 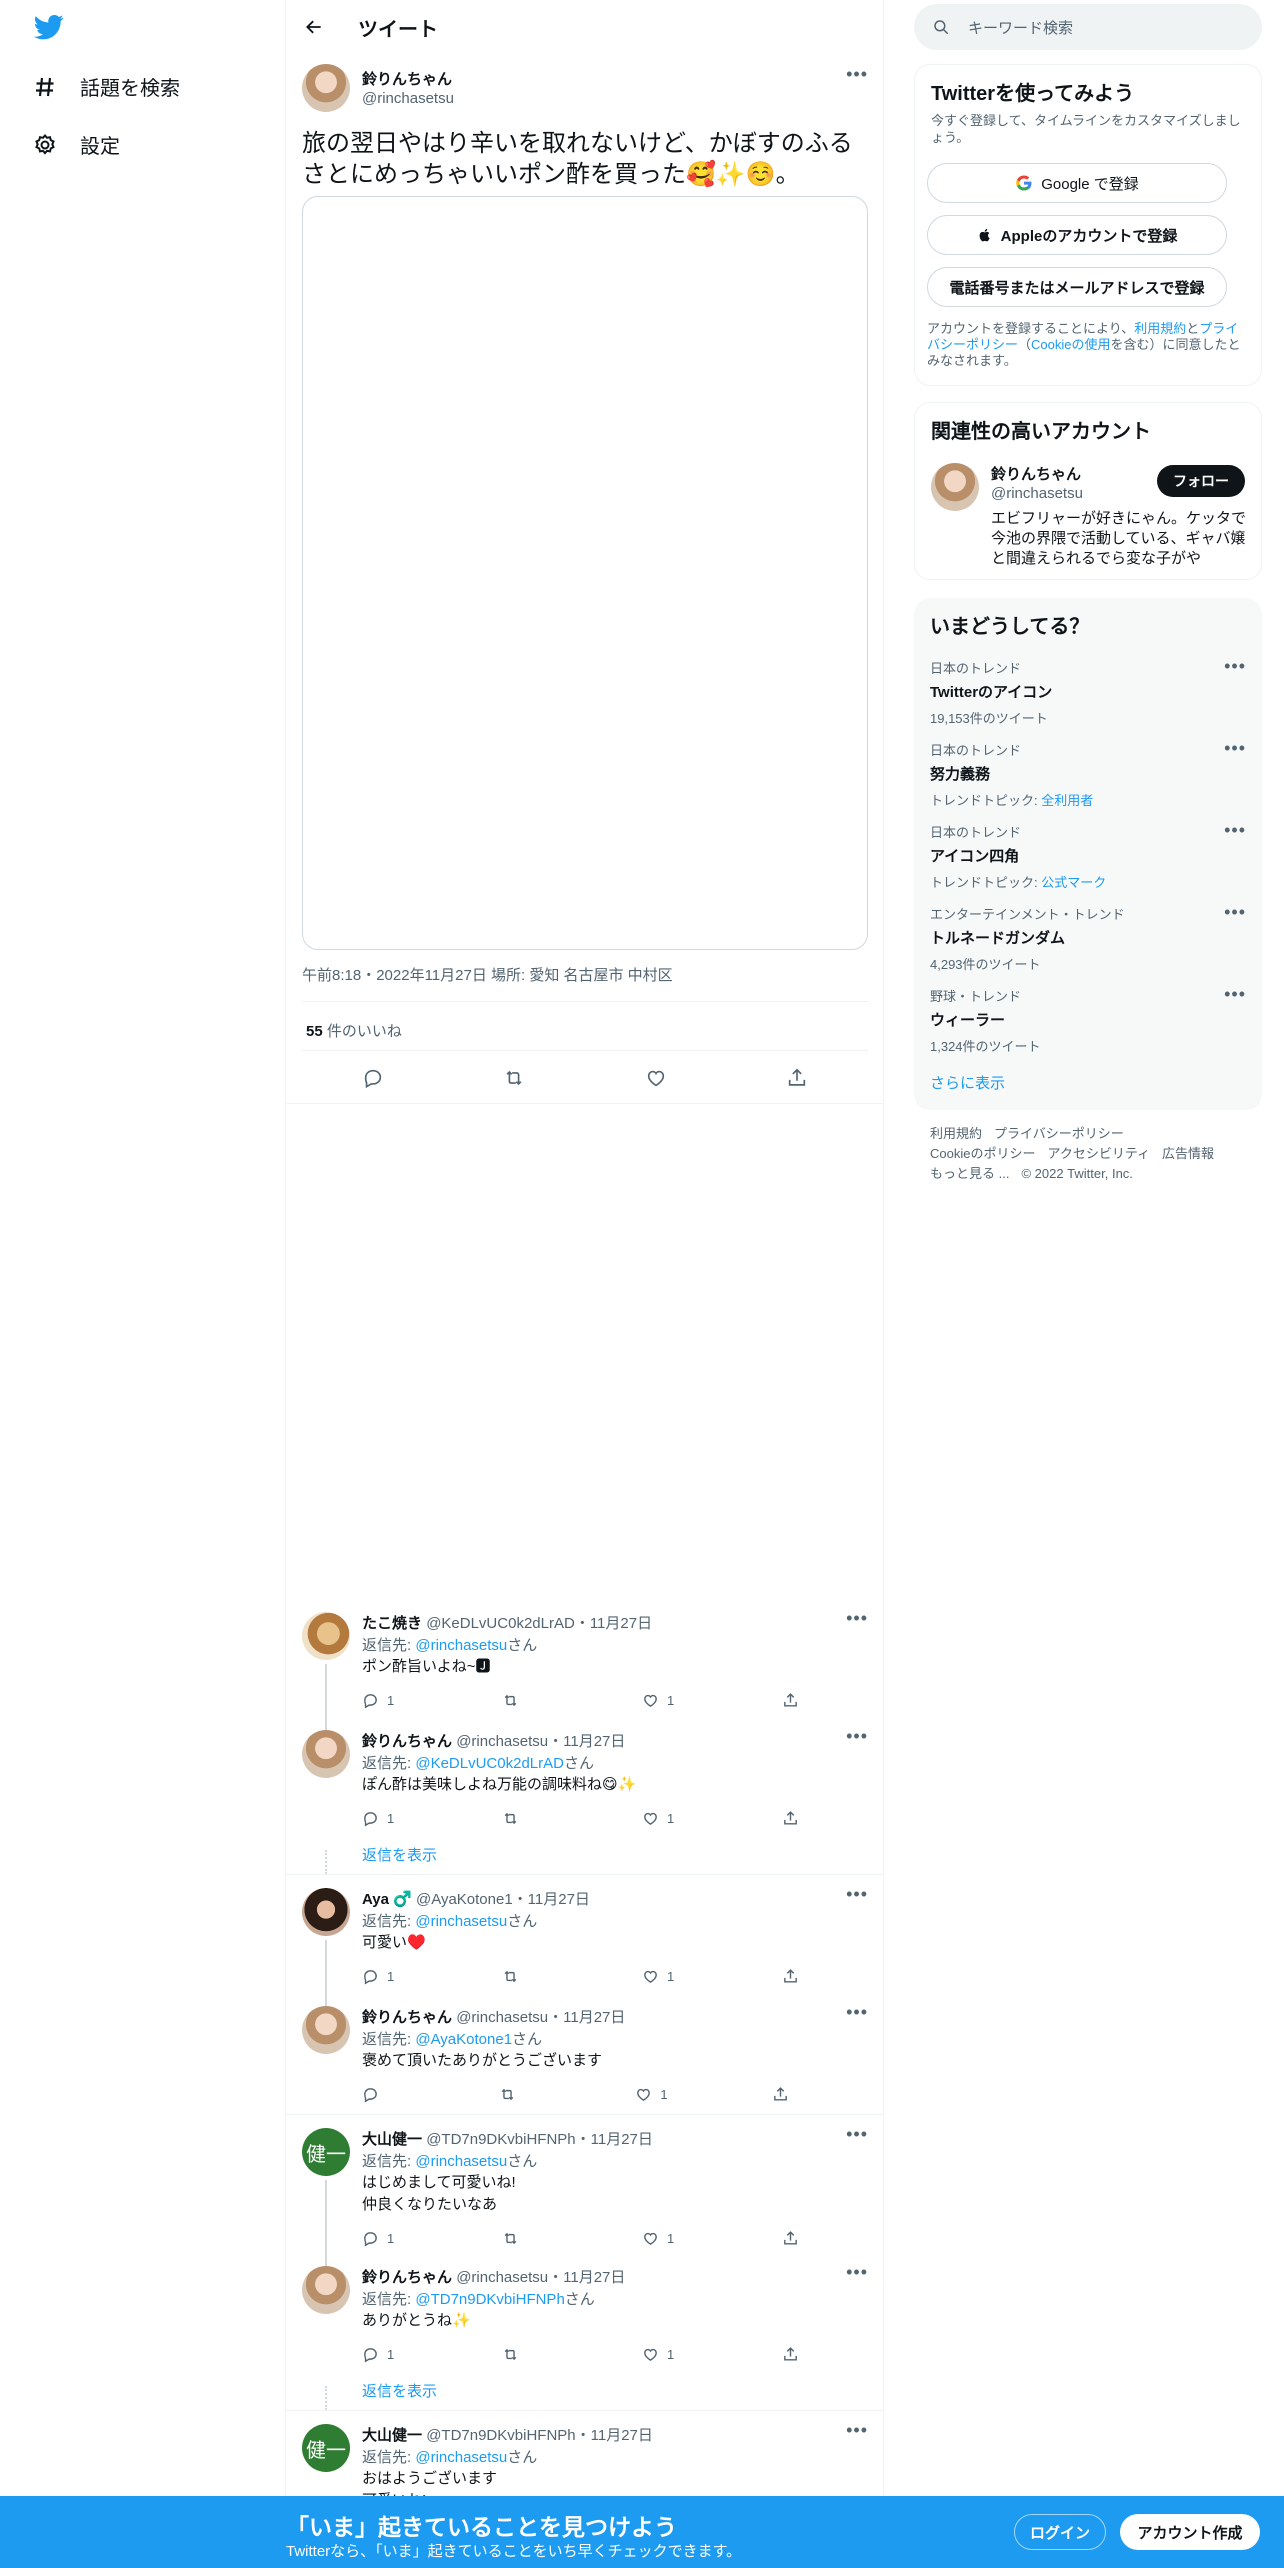 I want to click on author-name: 鈴りんちゃん, so click(x=407, y=78).